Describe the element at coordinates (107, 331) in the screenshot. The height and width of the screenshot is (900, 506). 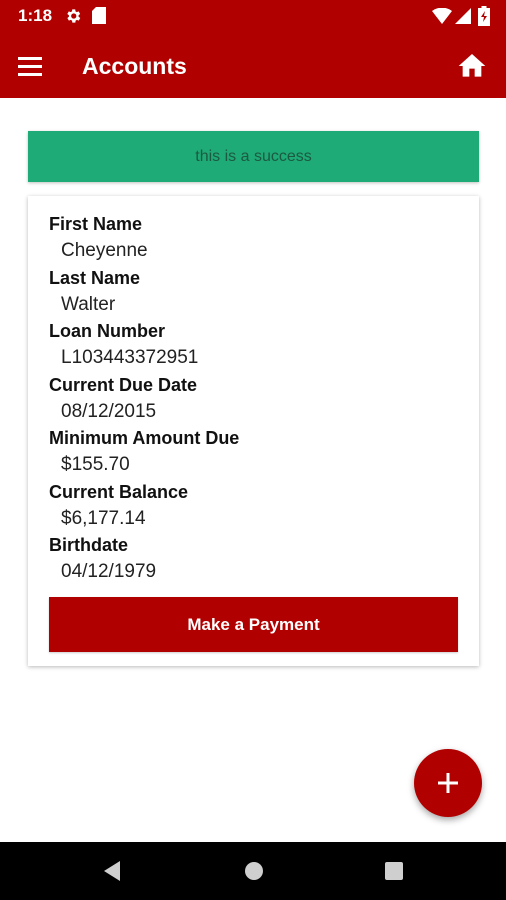
I see `loan-number-label: Loan Number` at that location.